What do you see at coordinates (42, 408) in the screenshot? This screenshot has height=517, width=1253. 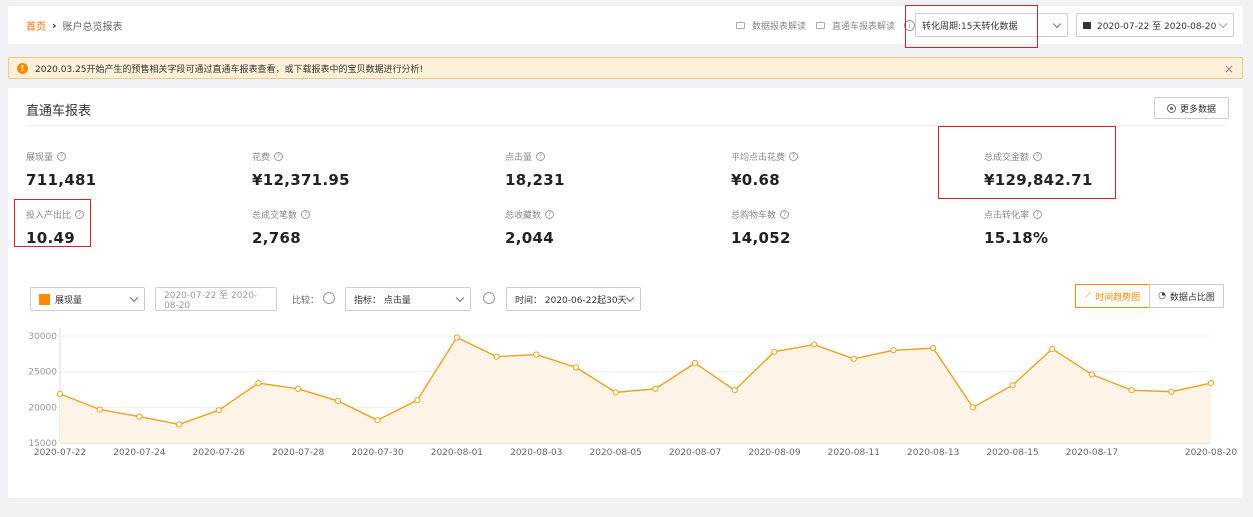 I see `y-tick-label: 20000` at bounding box center [42, 408].